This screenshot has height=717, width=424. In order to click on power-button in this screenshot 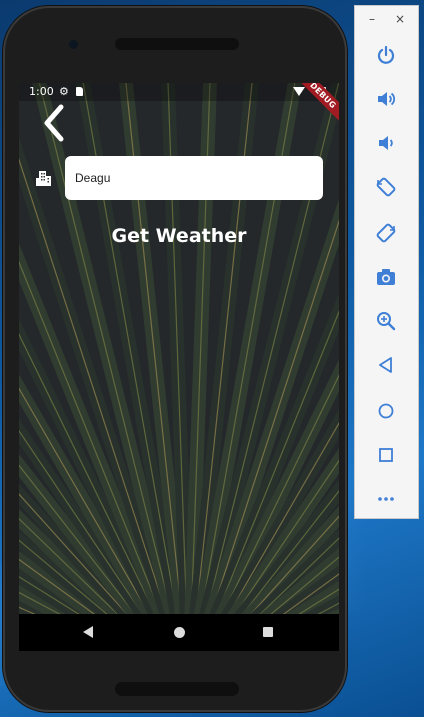, I will do `click(386, 55)`.